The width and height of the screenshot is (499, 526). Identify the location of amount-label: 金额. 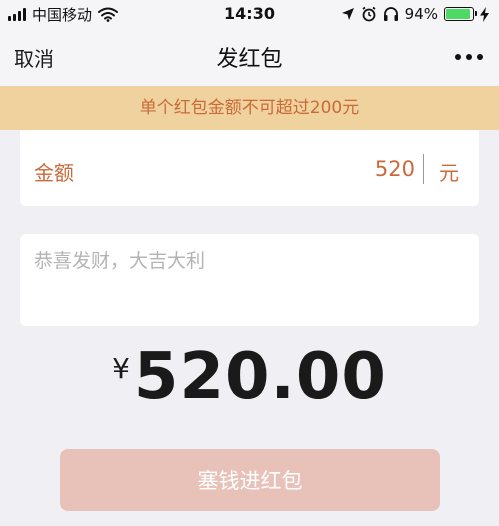
(54, 173).